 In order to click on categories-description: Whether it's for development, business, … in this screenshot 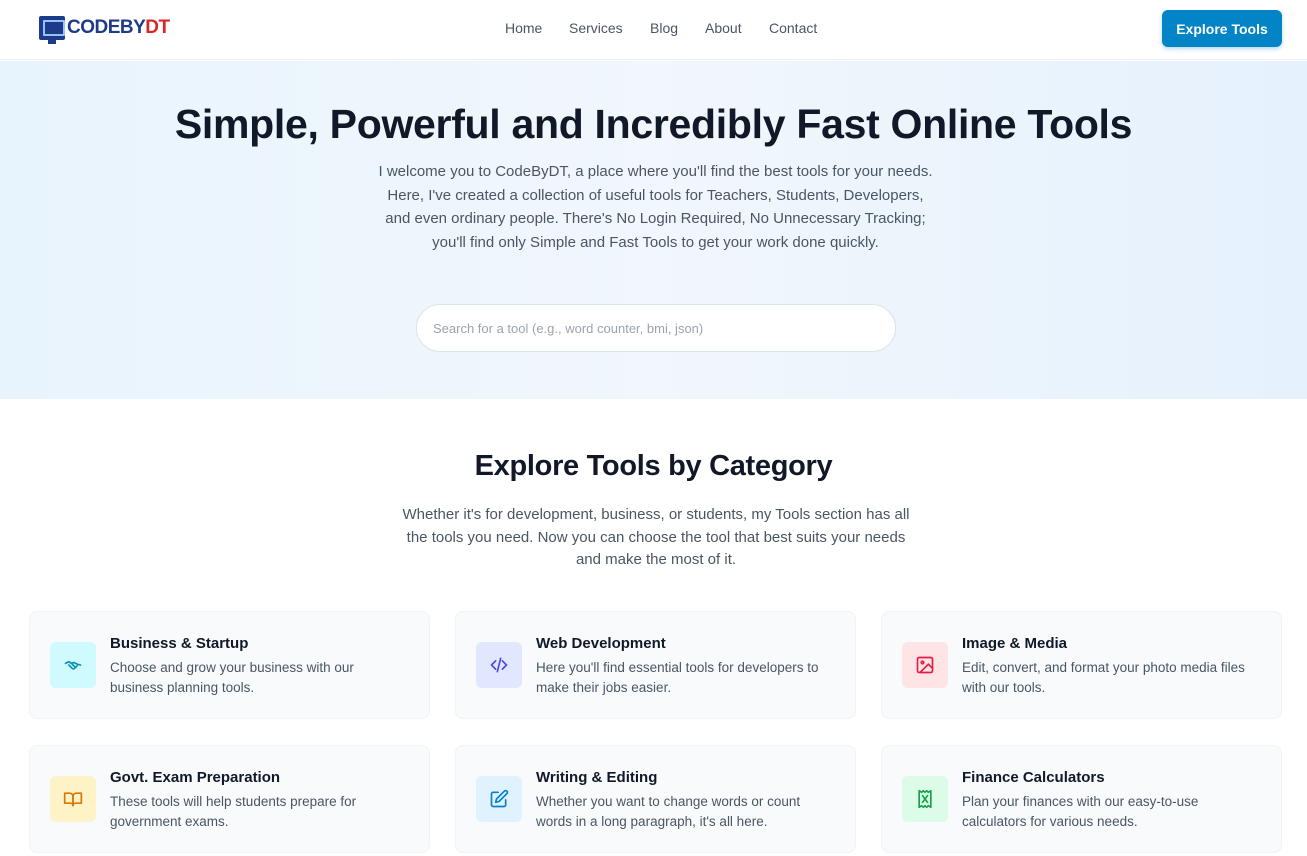, I will do `click(656, 537)`.